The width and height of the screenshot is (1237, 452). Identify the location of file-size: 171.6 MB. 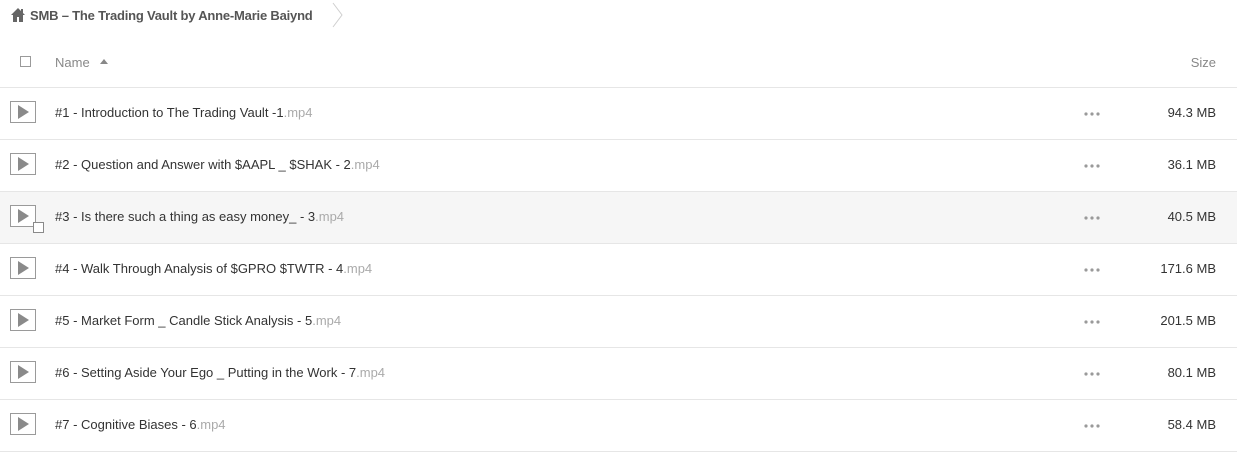
(1188, 268).